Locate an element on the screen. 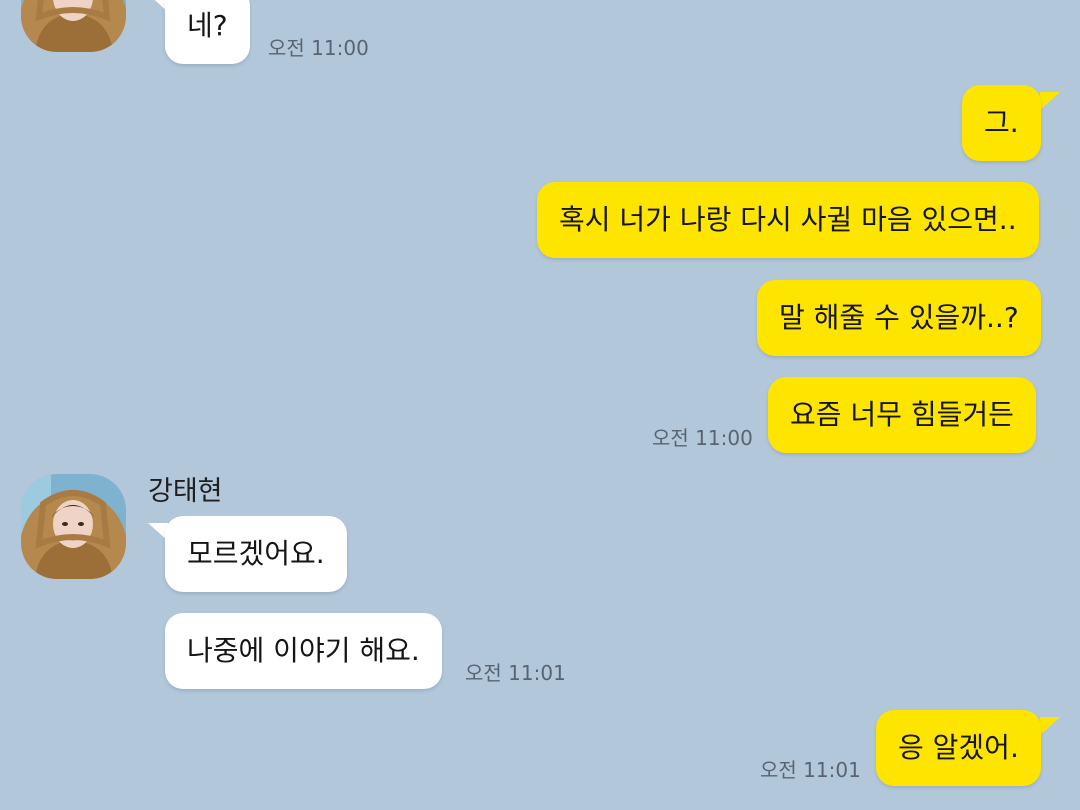  message-bubble-sent: 혹시 너가 나랑 다시 사귈 마음 있으면.. is located at coordinates (788, 220).